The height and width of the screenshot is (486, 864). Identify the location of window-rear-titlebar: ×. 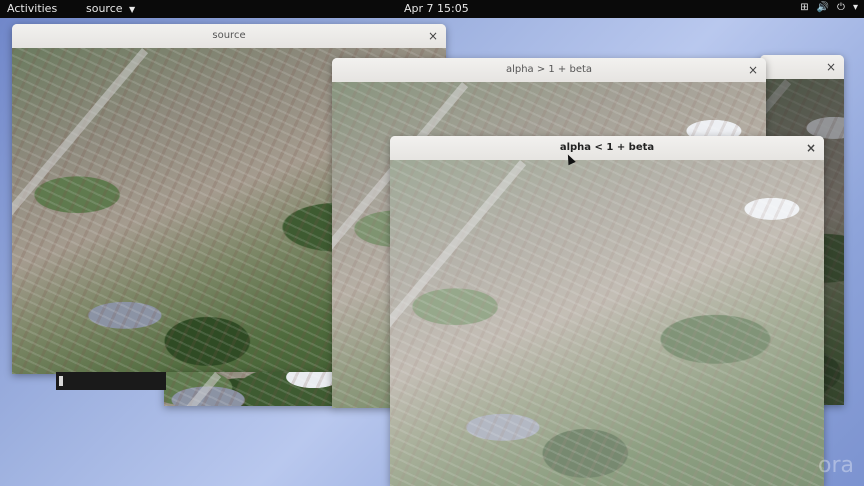
(802, 67).